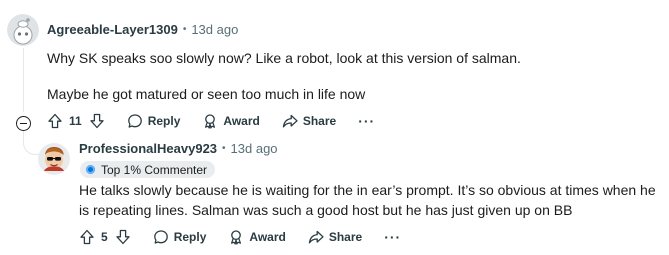  Describe the element at coordinates (32, 143) in the screenshot. I see `reply-connector-line` at that location.